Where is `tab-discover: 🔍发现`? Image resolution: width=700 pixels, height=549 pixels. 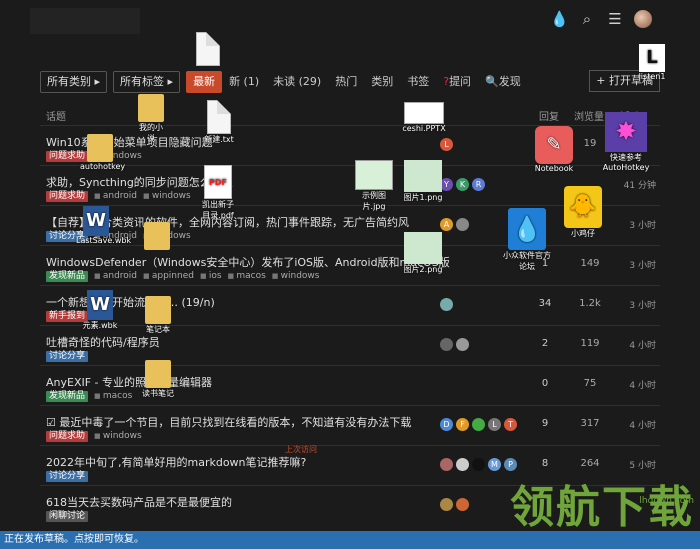 tab-discover: 🔍发现 is located at coordinates (503, 82).